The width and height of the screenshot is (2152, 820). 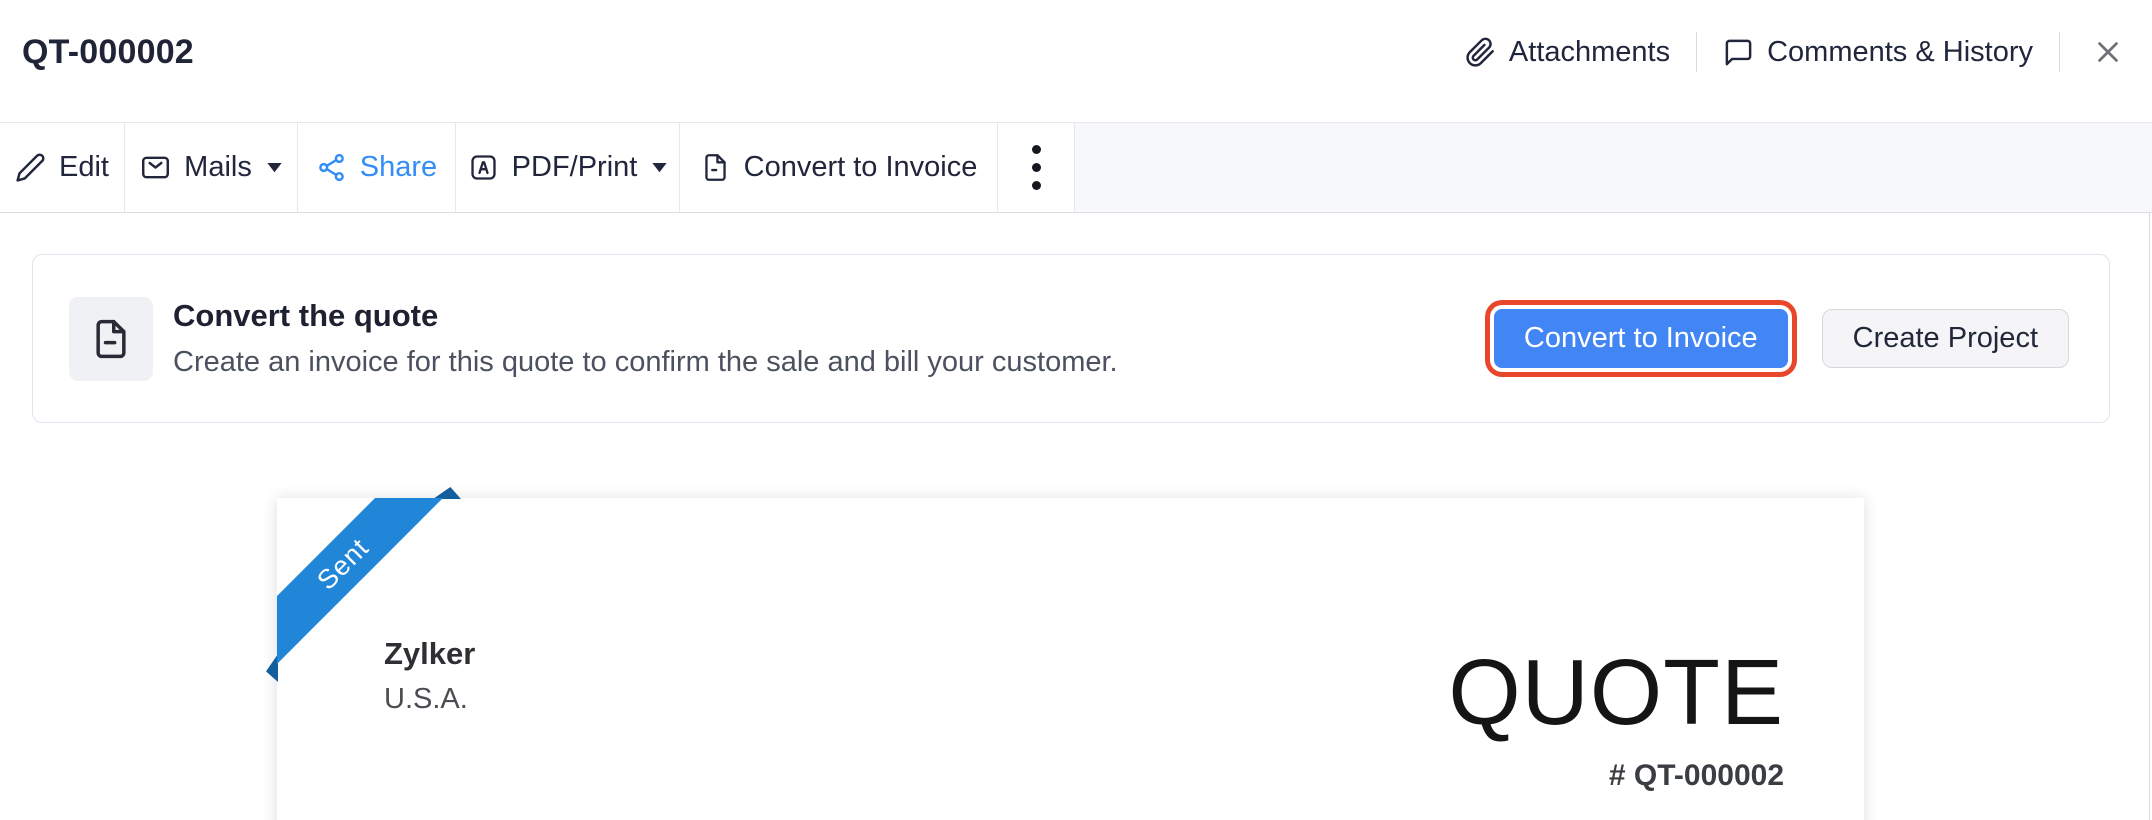 What do you see at coordinates (1640, 338) in the screenshot?
I see `convert-to-invoice-primary-button: Convert to Invoice` at bounding box center [1640, 338].